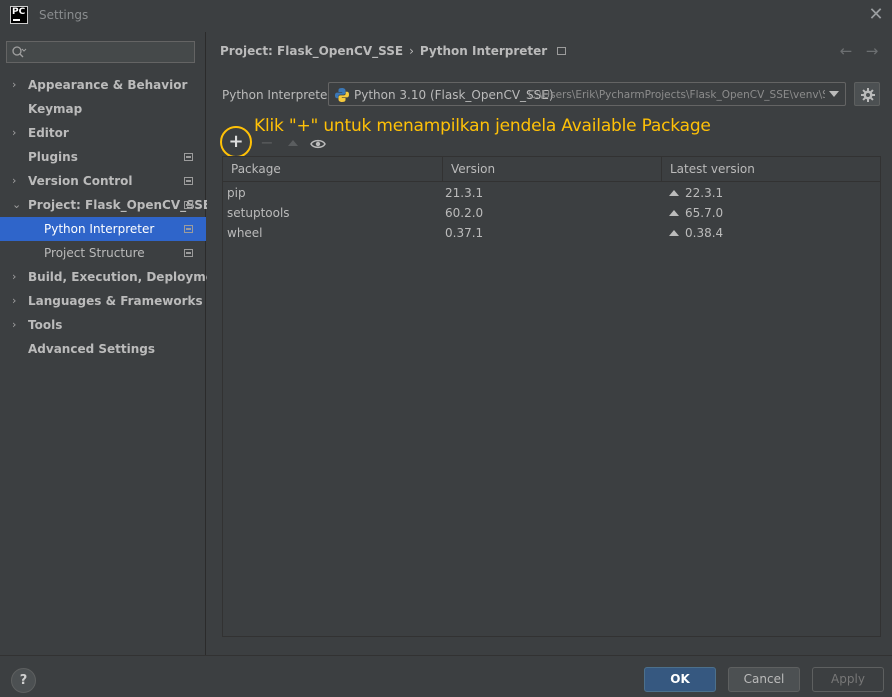  Describe the element at coordinates (103, 109) in the screenshot. I see `sidebar-item: Keymap` at that location.